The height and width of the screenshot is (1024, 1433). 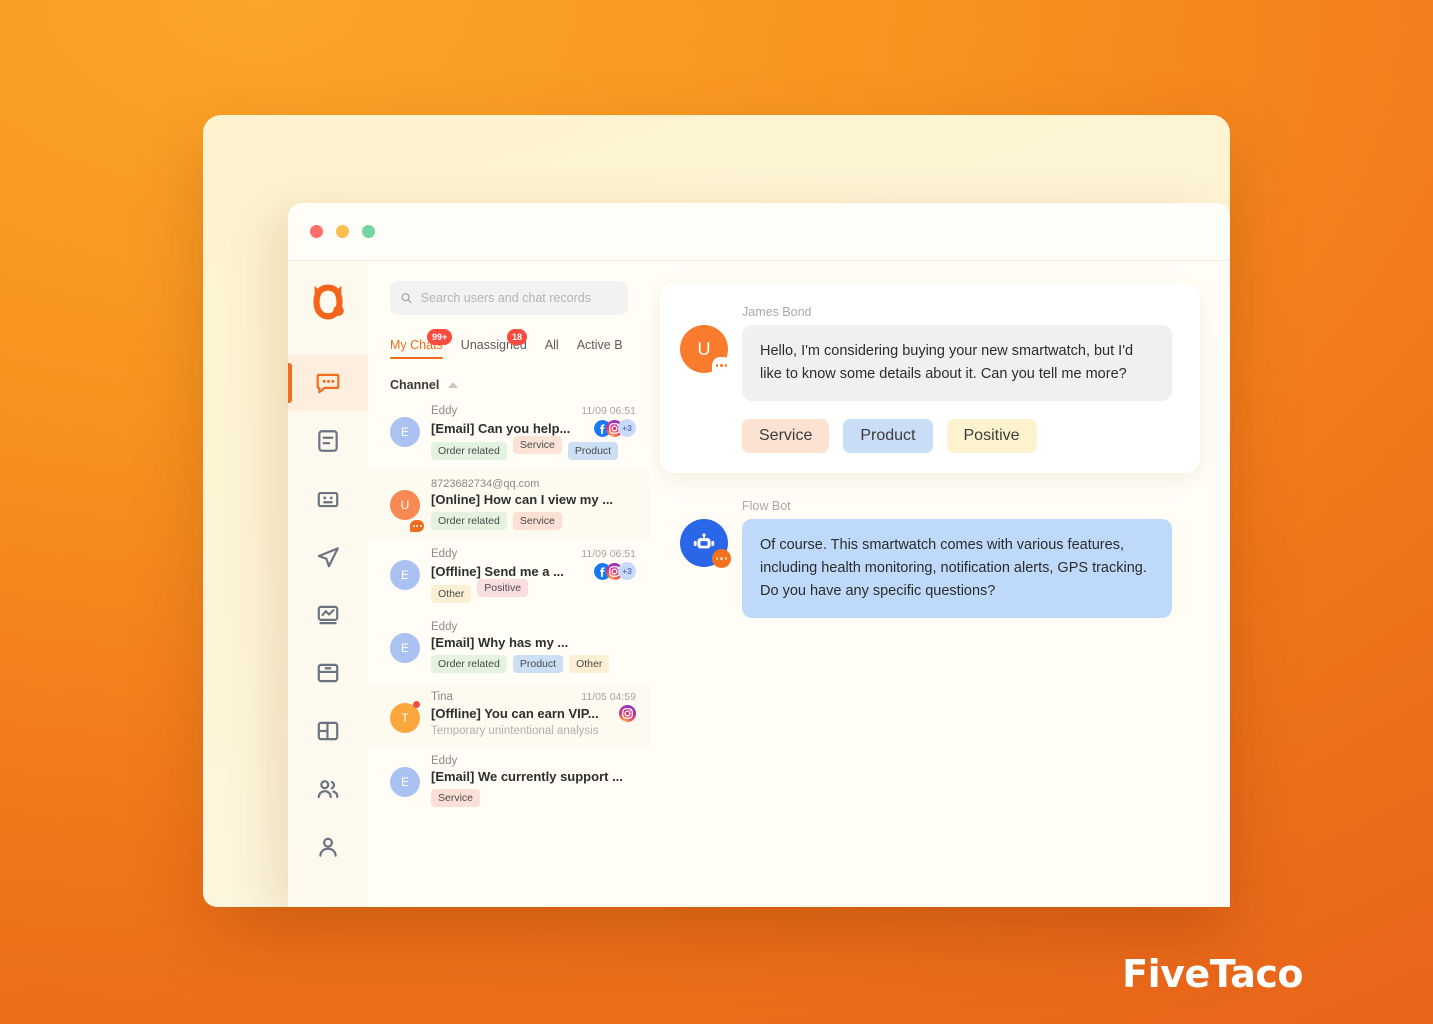 I want to click on chat-item-tags: Service, so click(x=533, y=798).